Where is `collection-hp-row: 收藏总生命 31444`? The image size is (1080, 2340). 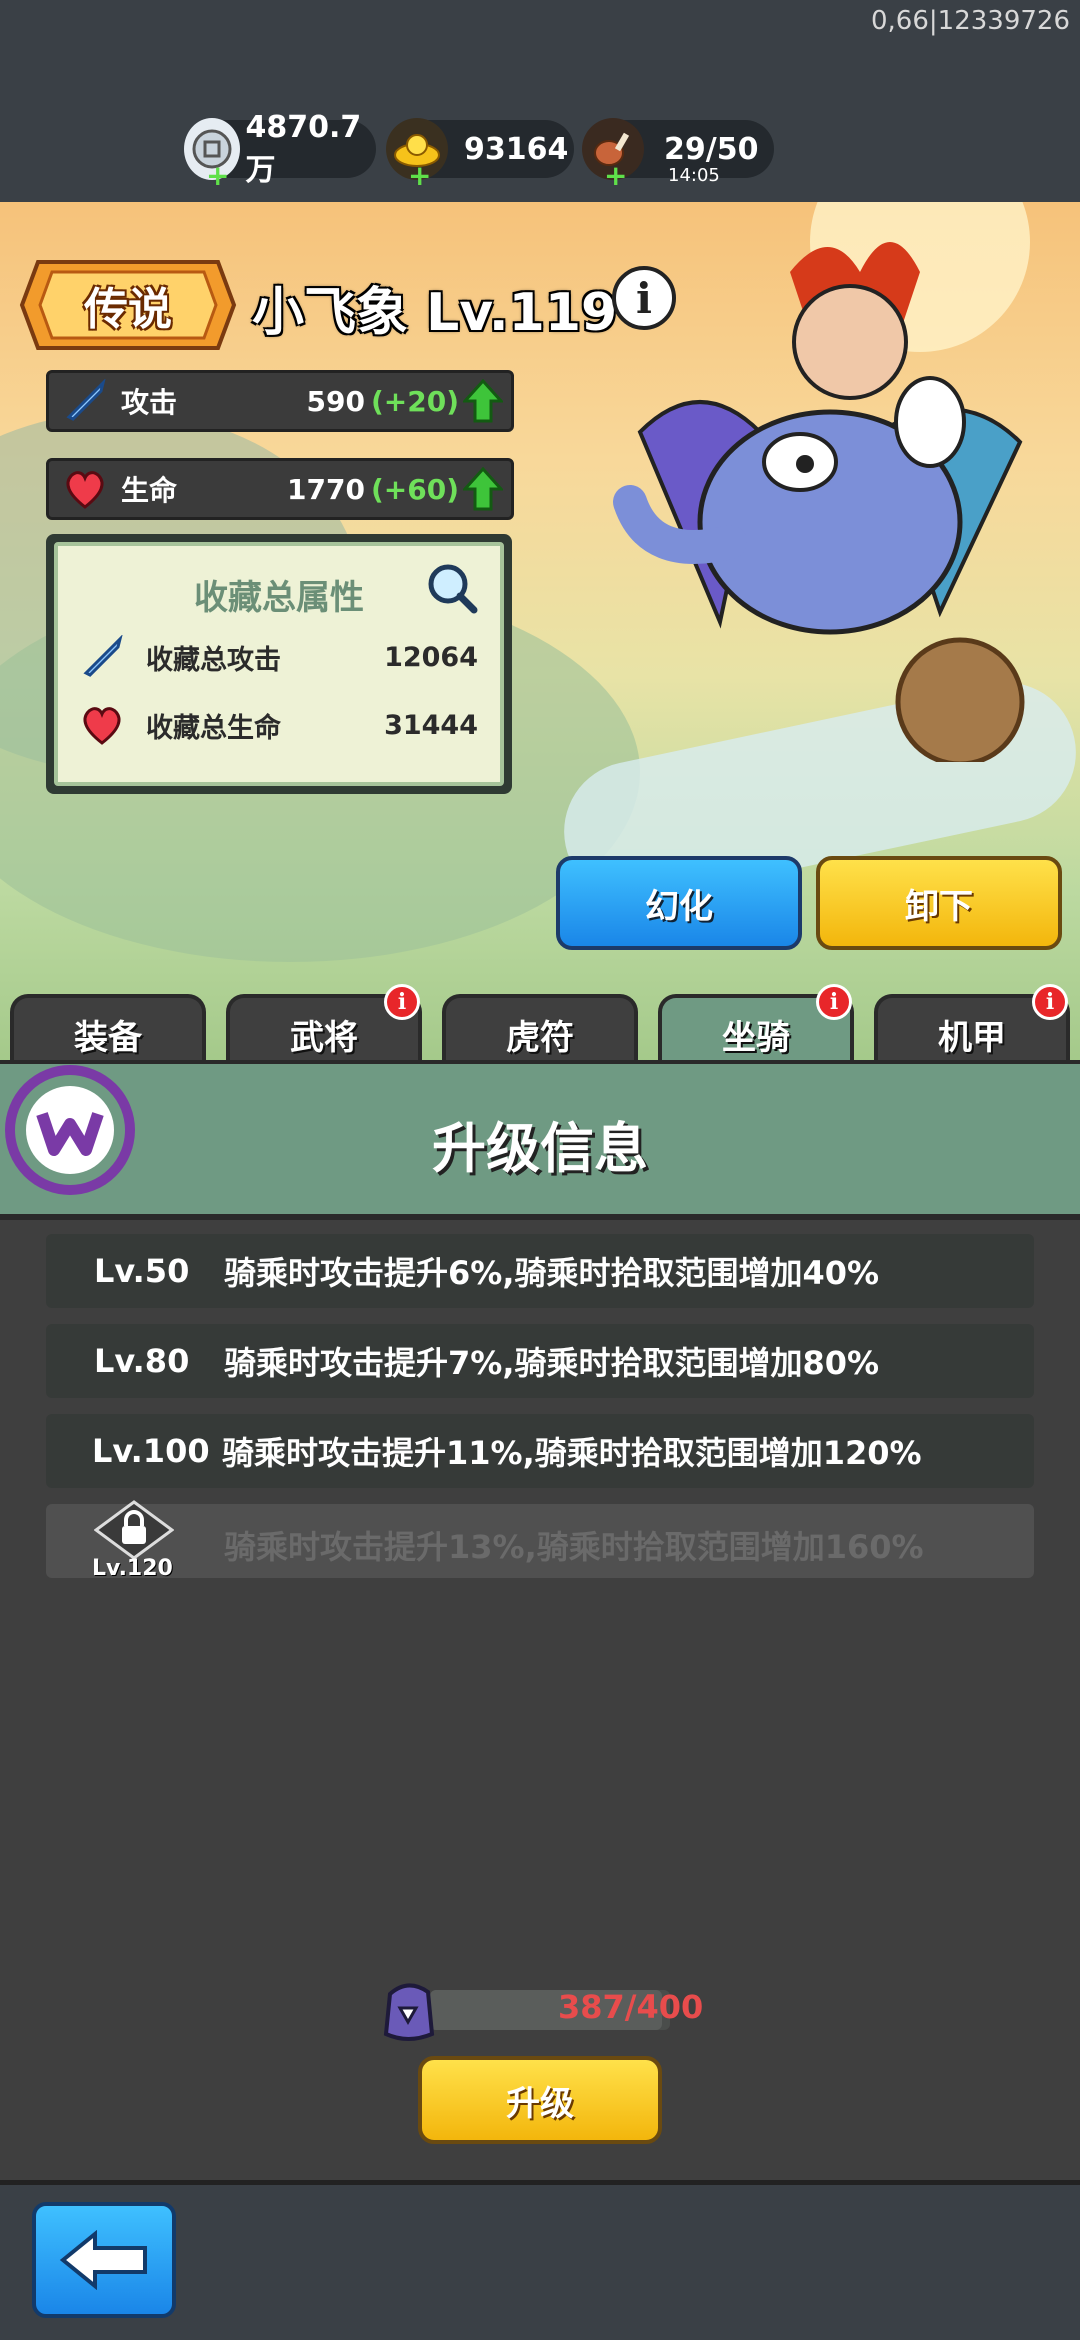
collection-hp-row: 收藏总生命 31444 is located at coordinates (279, 725).